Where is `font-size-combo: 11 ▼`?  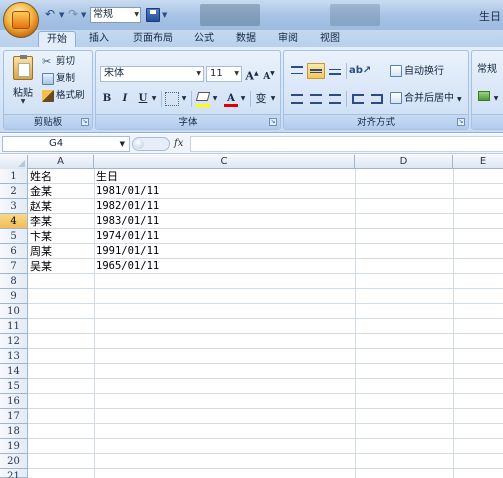
font-size-combo: 11 ▼ is located at coordinates (224, 74).